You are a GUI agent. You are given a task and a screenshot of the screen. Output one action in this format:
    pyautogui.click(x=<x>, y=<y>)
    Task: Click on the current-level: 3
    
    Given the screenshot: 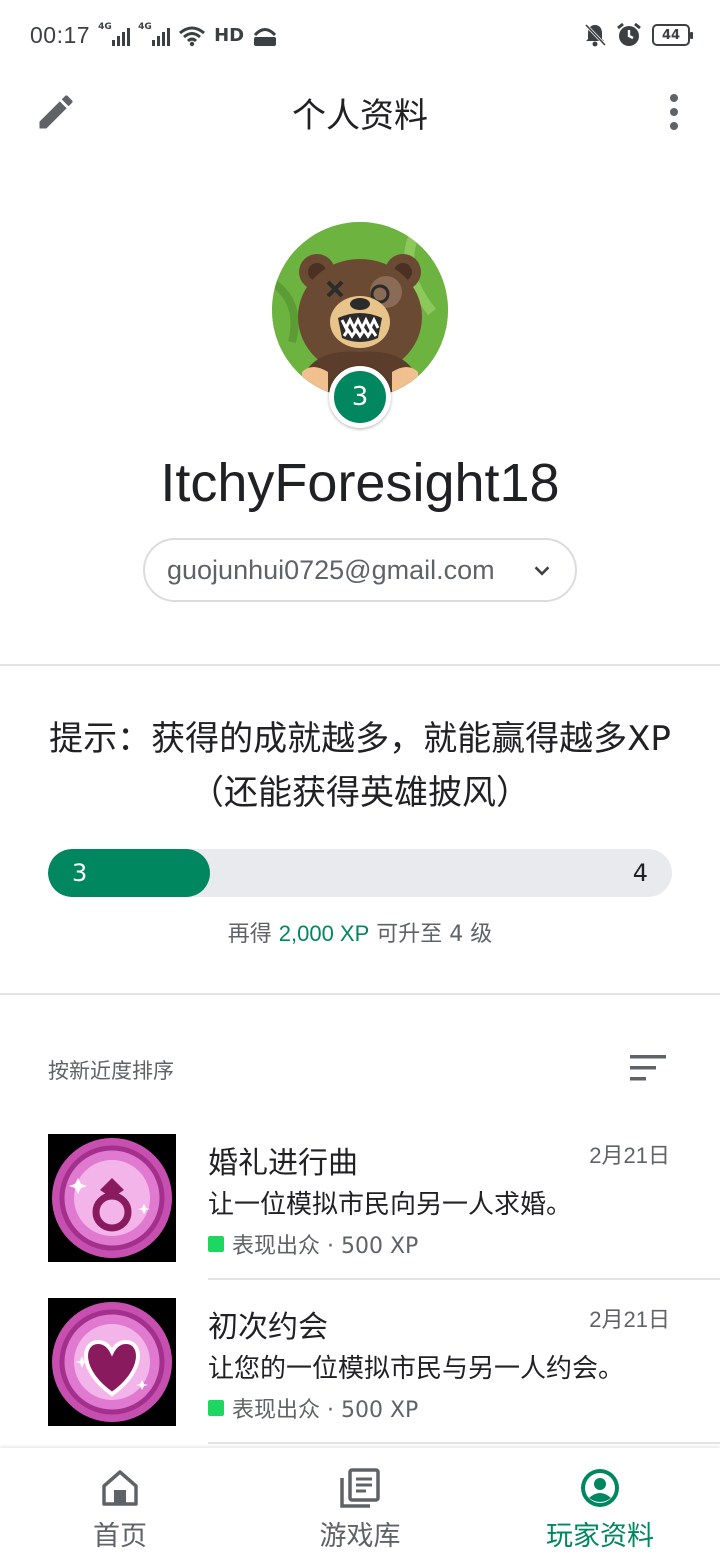 What is the action you would take?
    pyautogui.click(x=80, y=873)
    